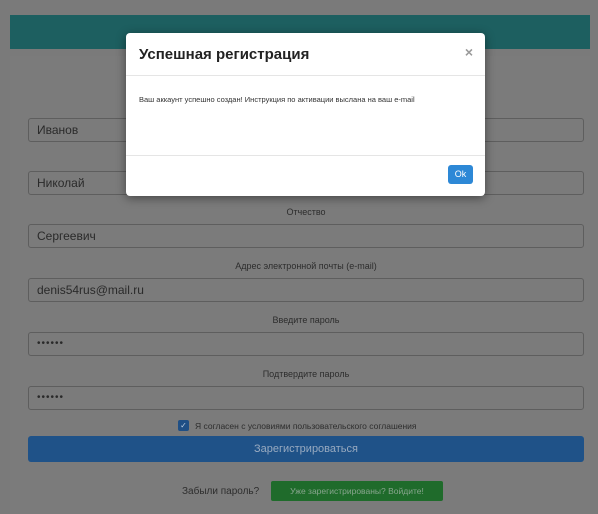  What do you see at coordinates (183, 425) in the screenshot?
I see `agreement-checkbox: ✓` at bounding box center [183, 425].